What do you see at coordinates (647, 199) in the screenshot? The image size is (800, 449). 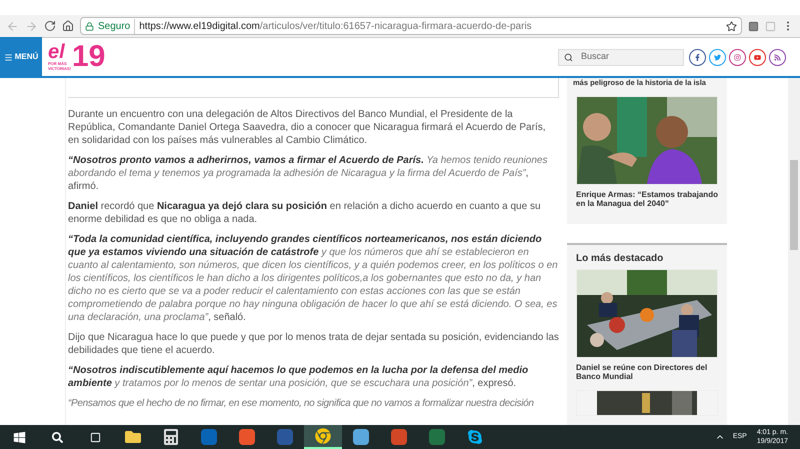 I see `story-title: Enrique Armas: “Estamos trabajando en la Managua del 2040”` at bounding box center [647, 199].